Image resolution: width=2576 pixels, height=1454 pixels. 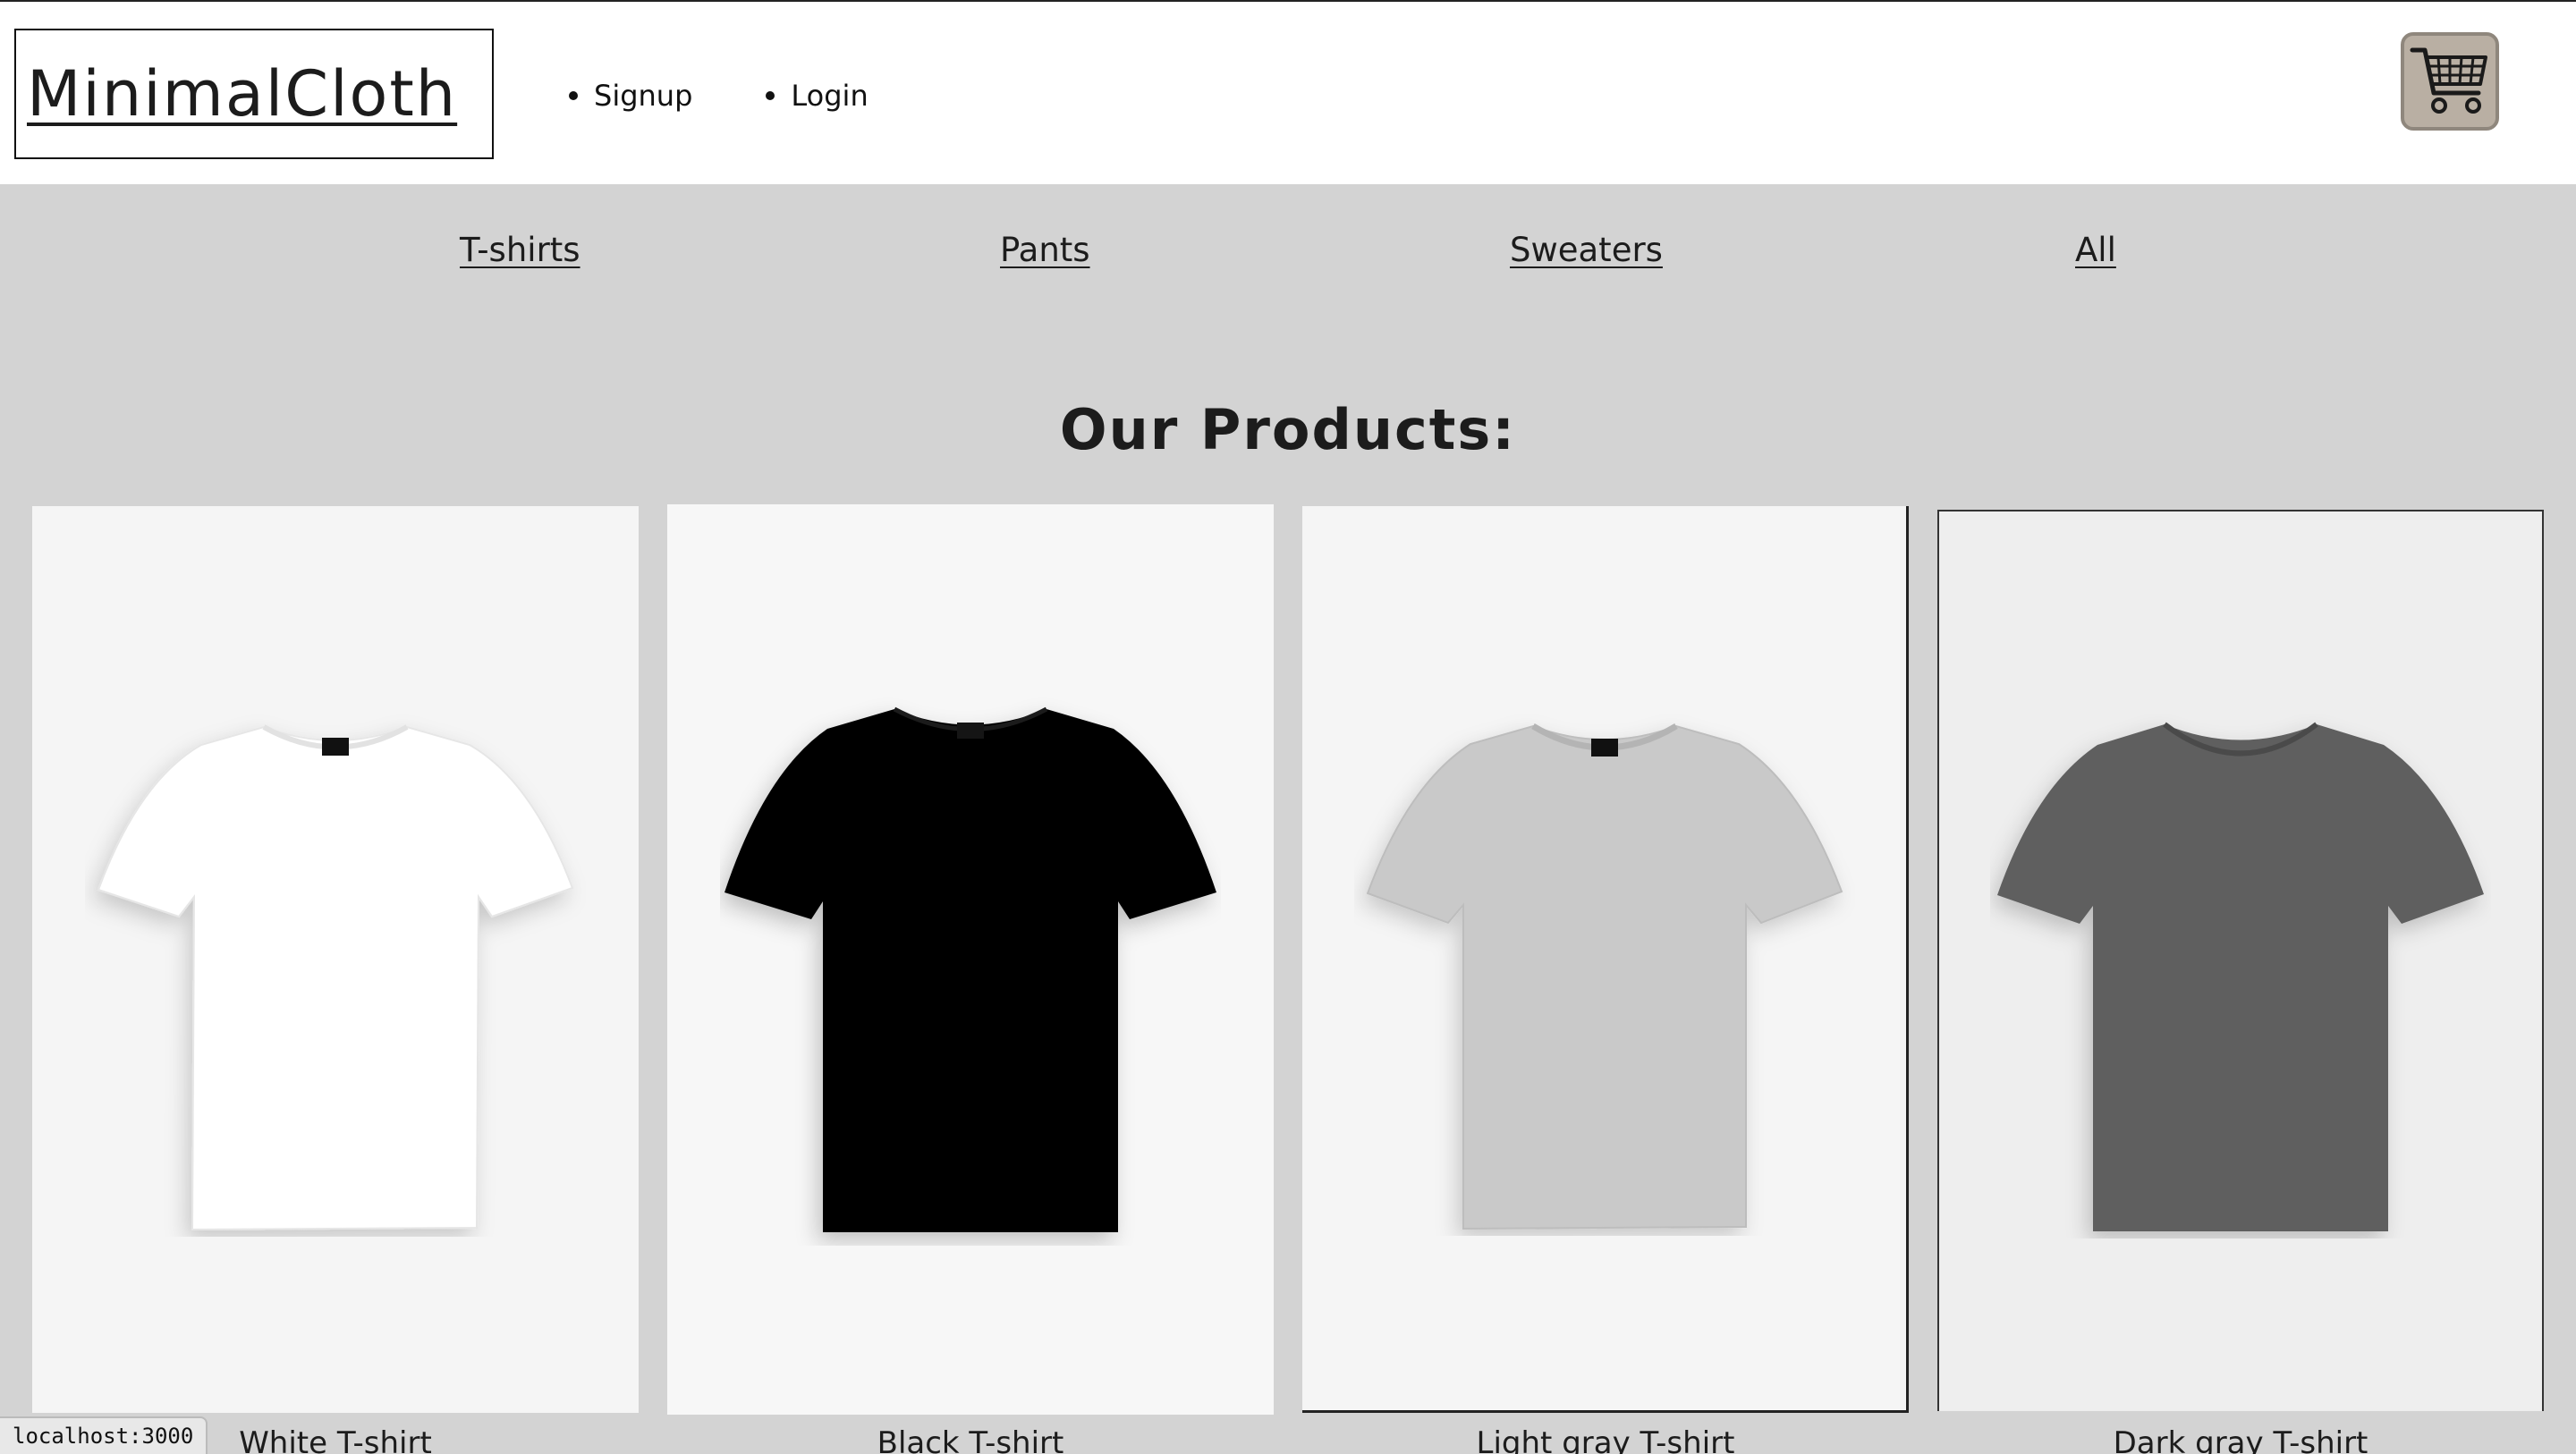 I want to click on products-title: Our Products:, so click(x=1288, y=430).